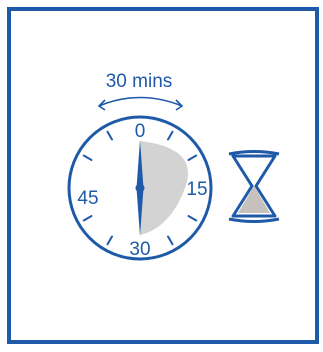 This screenshot has height=352, width=323. Describe the element at coordinates (87, 198) in the screenshot. I see `clock-label-45: 45` at that location.